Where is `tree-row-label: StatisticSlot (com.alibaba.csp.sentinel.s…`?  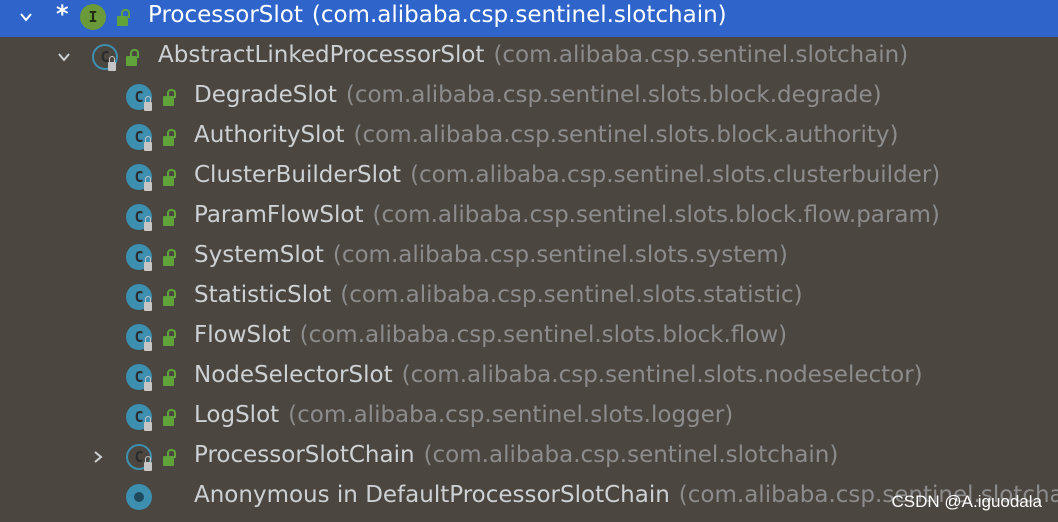 tree-row-label: StatisticSlot (com.alibaba.csp.sentinel.s… is located at coordinates (498, 295).